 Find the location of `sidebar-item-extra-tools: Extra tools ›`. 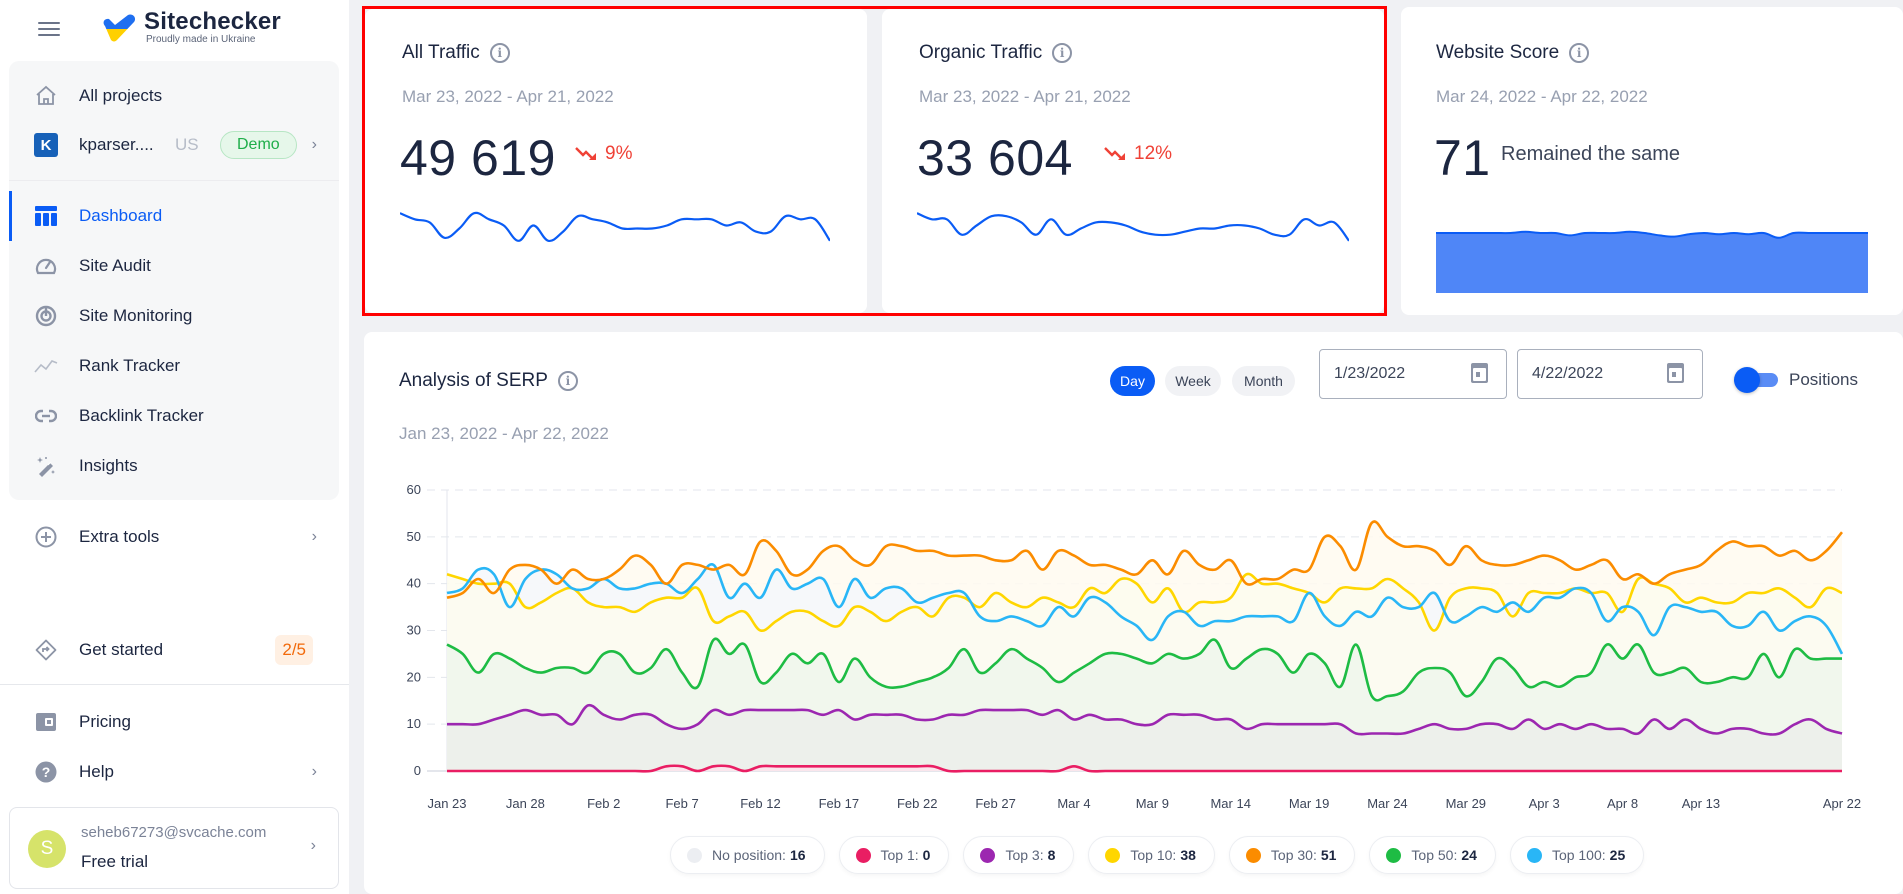

sidebar-item-extra-tools: Extra tools › is located at coordinates (174, 537).